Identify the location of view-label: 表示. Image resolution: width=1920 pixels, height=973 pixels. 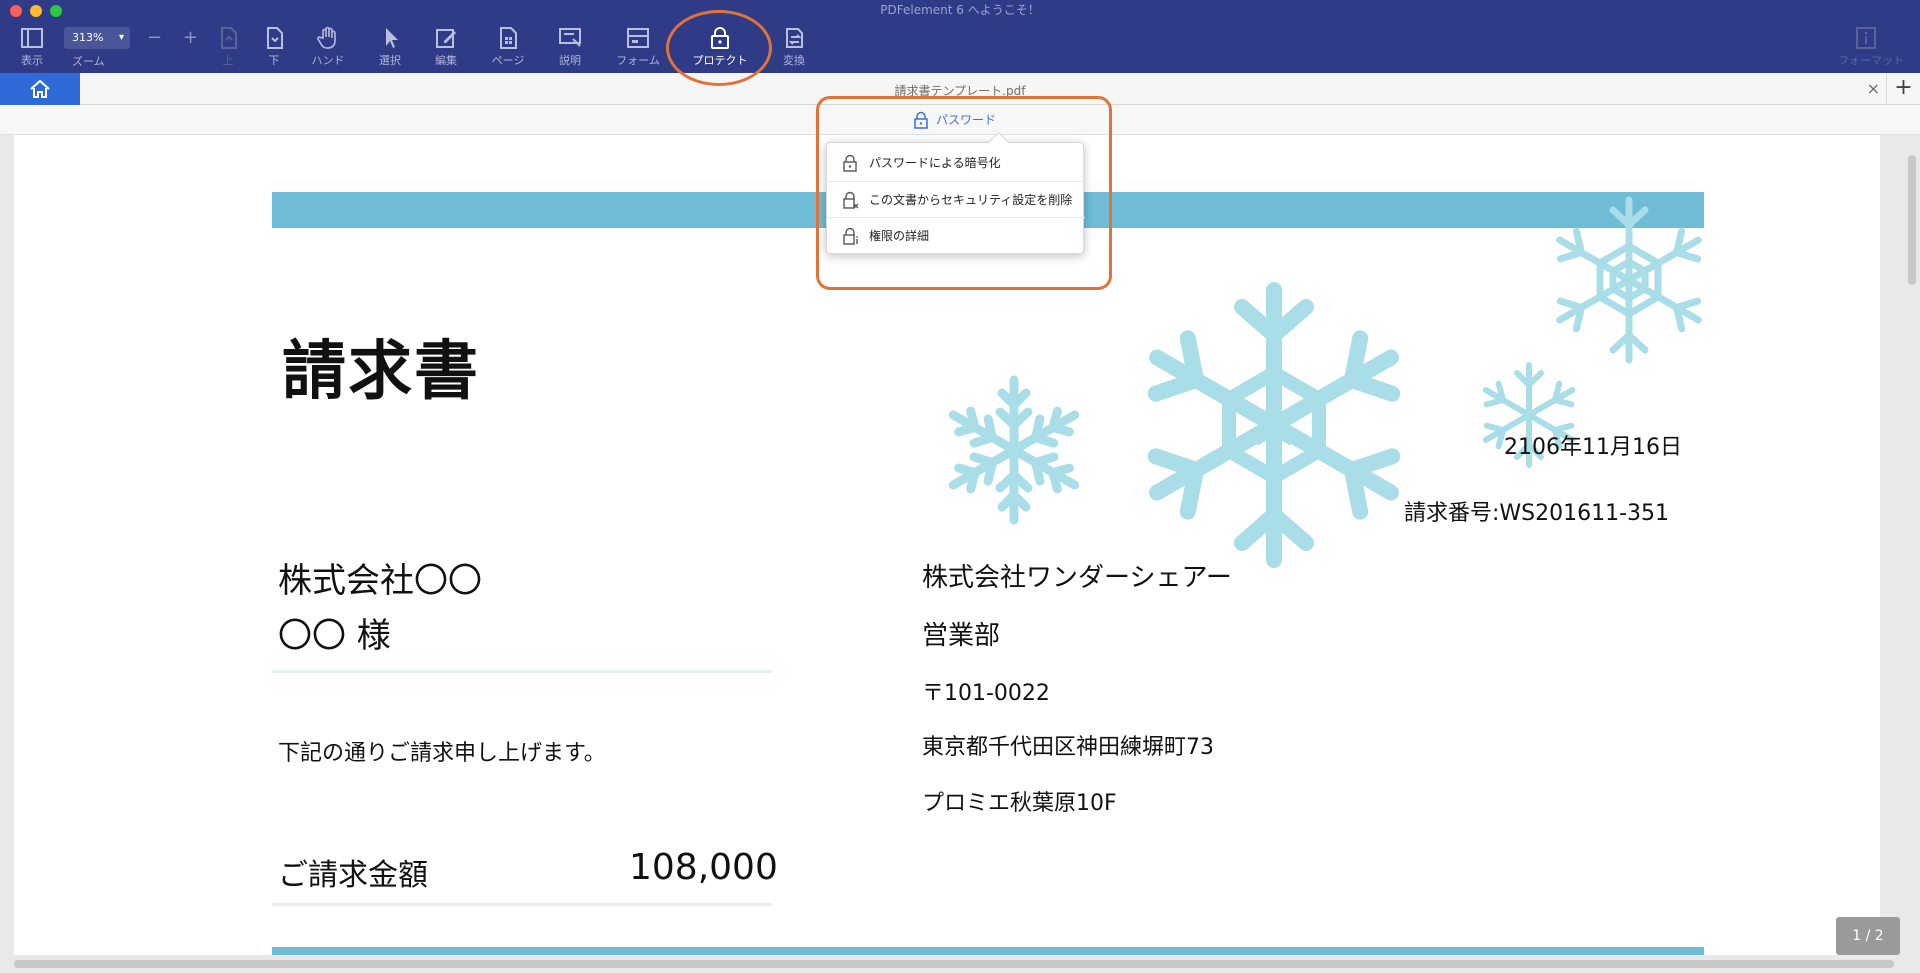
(32, 60).